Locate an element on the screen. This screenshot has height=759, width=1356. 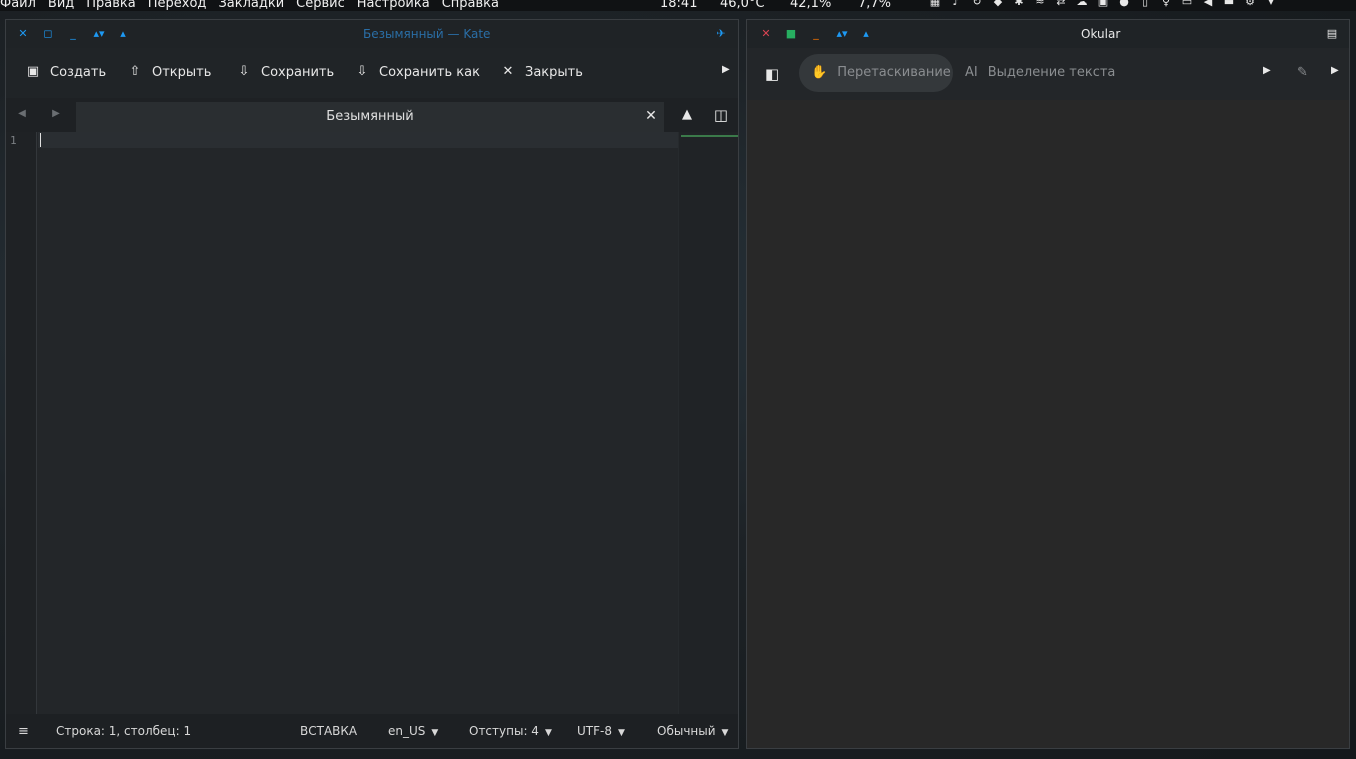
menu-help: Справка is located at coordinates (470, 5).